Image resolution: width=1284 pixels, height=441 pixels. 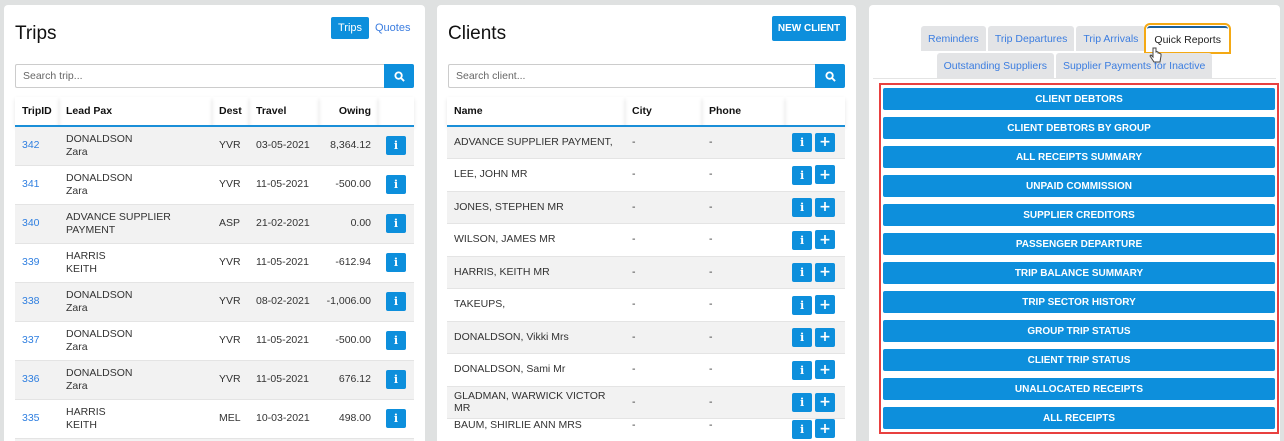 What do you see at coordinates (284, 146) in the screenshot?
I see `travel-date: 03-05-2021` at bounding box center [284, 146].